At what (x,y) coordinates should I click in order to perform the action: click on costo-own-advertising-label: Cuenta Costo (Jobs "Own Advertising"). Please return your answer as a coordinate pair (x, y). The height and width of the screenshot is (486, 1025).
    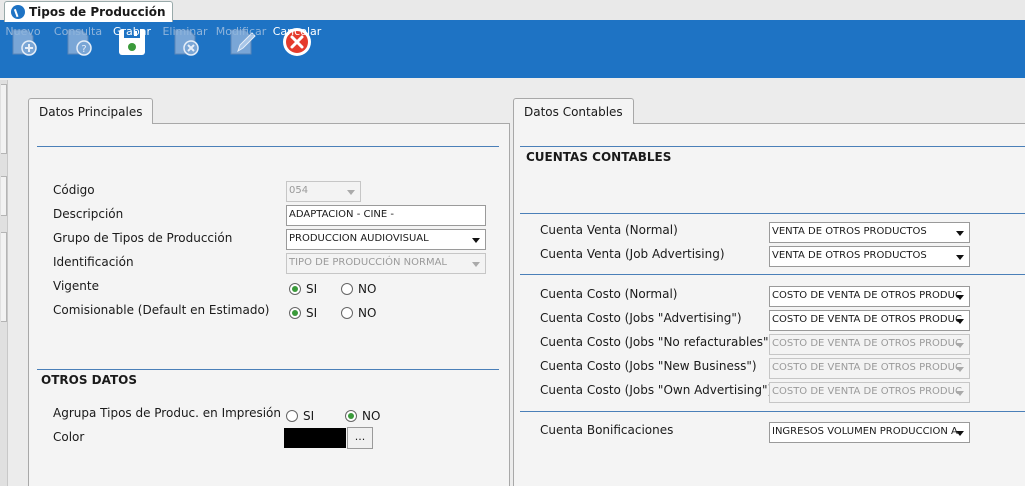
    Looking at the image, I should click on (656, 390).